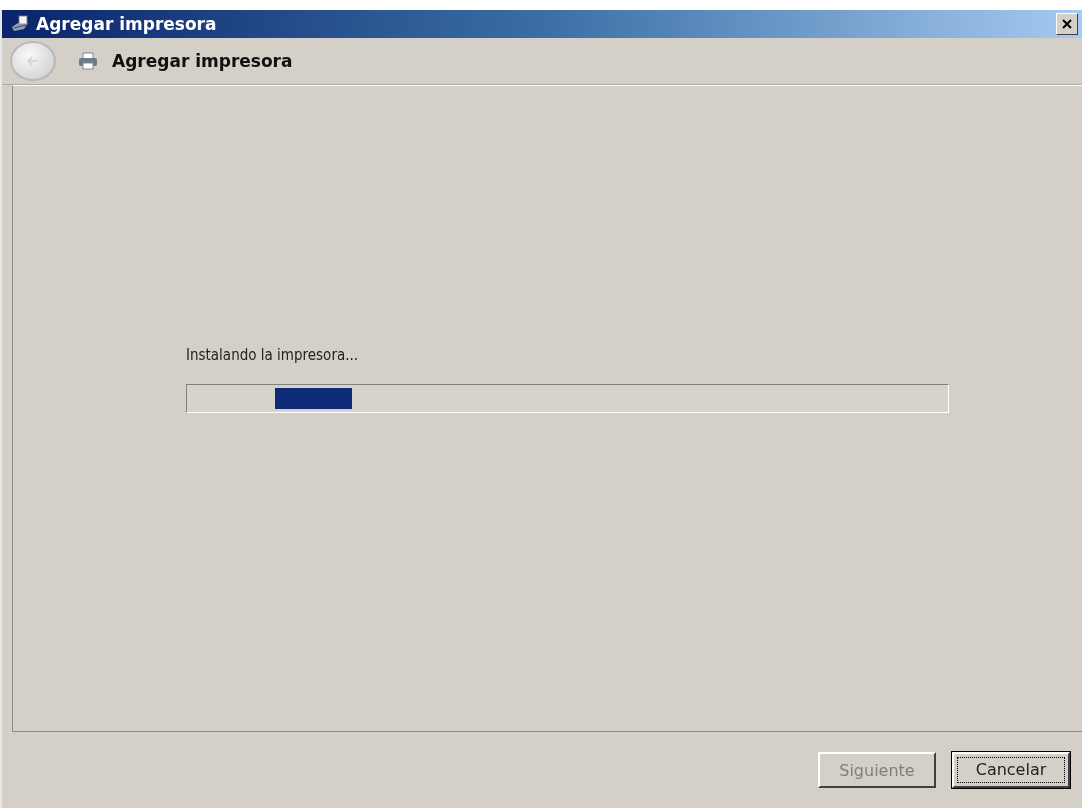 This screenshot has width=1082, height=808. Describe the element at coordinates (202, 61) in the screenshot. I see `header-title: Agregar impresora` at that location.